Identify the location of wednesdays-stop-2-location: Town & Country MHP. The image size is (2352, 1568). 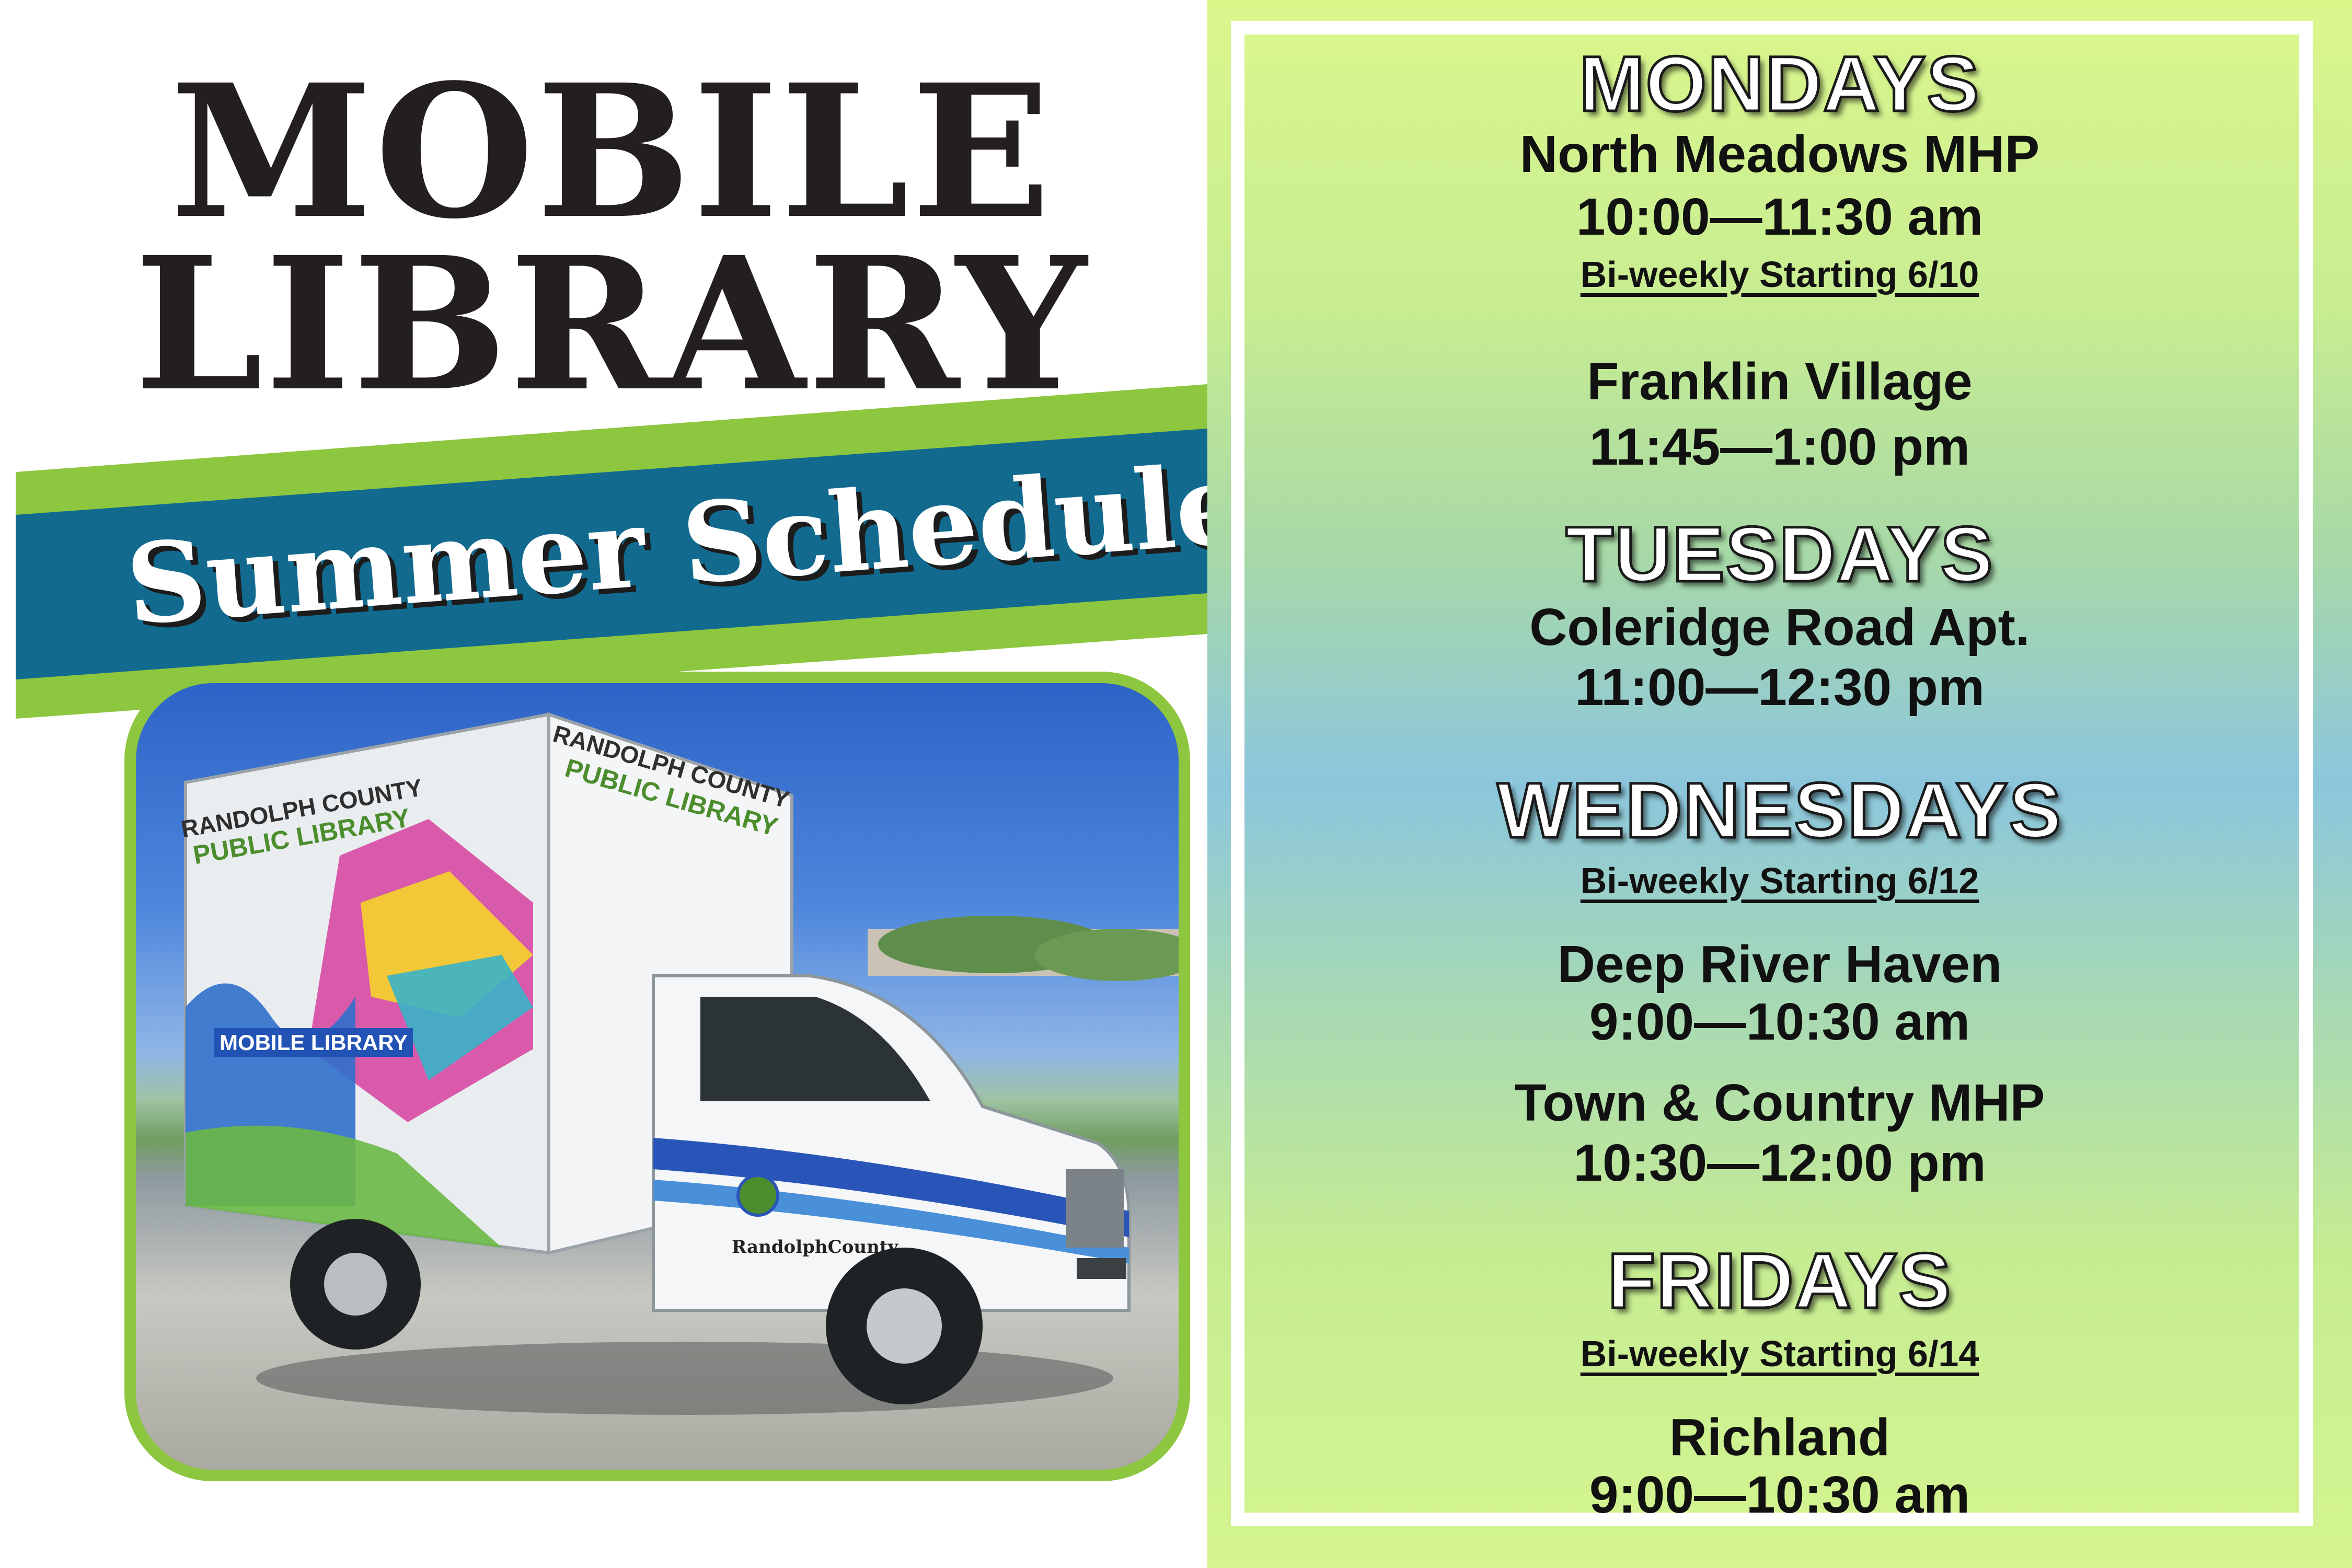
(1779, 1103).